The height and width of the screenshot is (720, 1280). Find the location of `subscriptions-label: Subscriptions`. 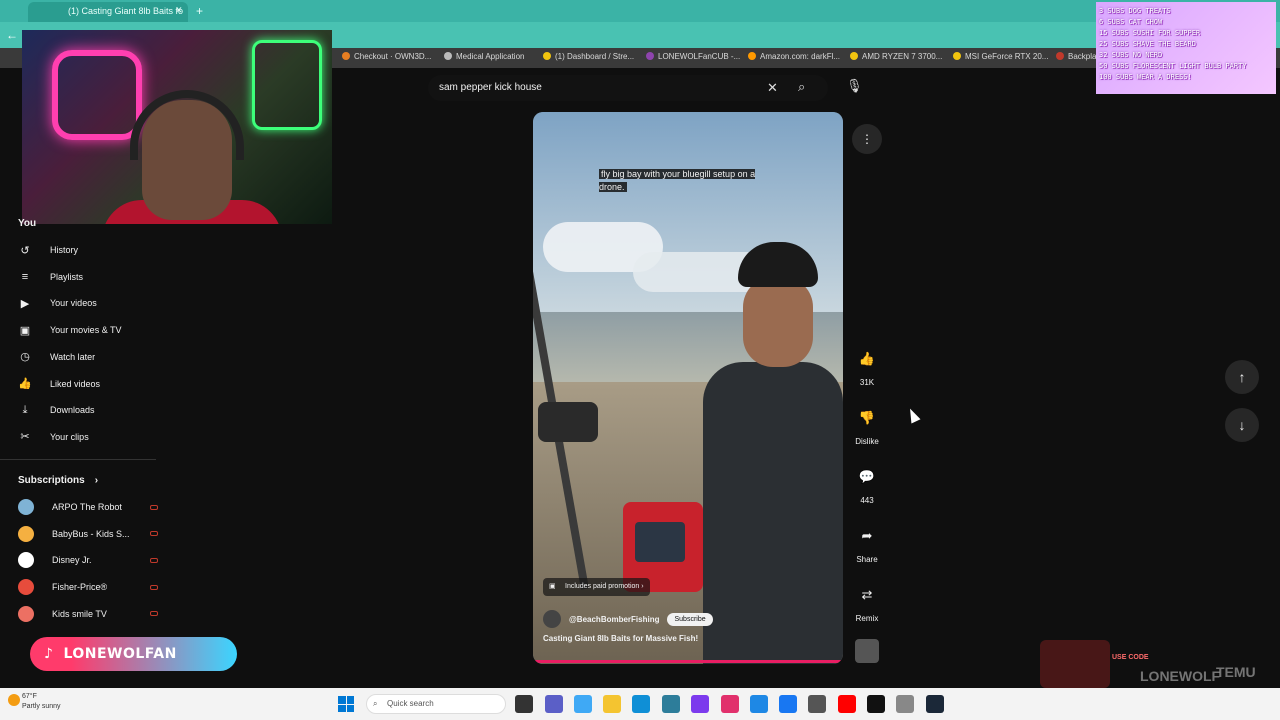

subscriptions-label: Subscriptions is located at coordinates (51, 480).